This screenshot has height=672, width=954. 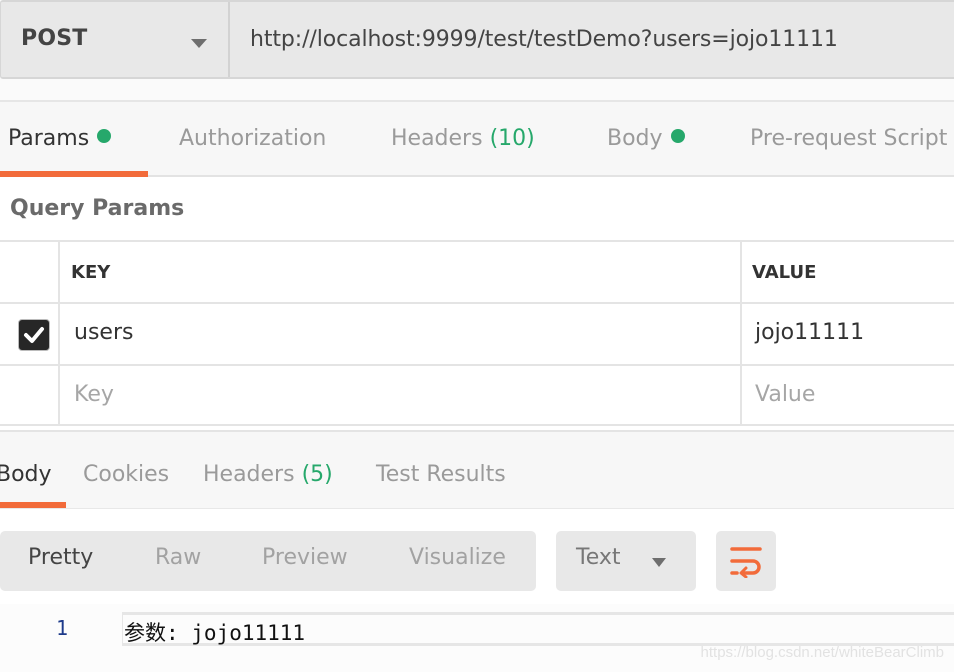 What do you see at coordinates (305, 557) in the screenshot?
I see `view-preview-button: Preview` at bounding box center [305, 557].